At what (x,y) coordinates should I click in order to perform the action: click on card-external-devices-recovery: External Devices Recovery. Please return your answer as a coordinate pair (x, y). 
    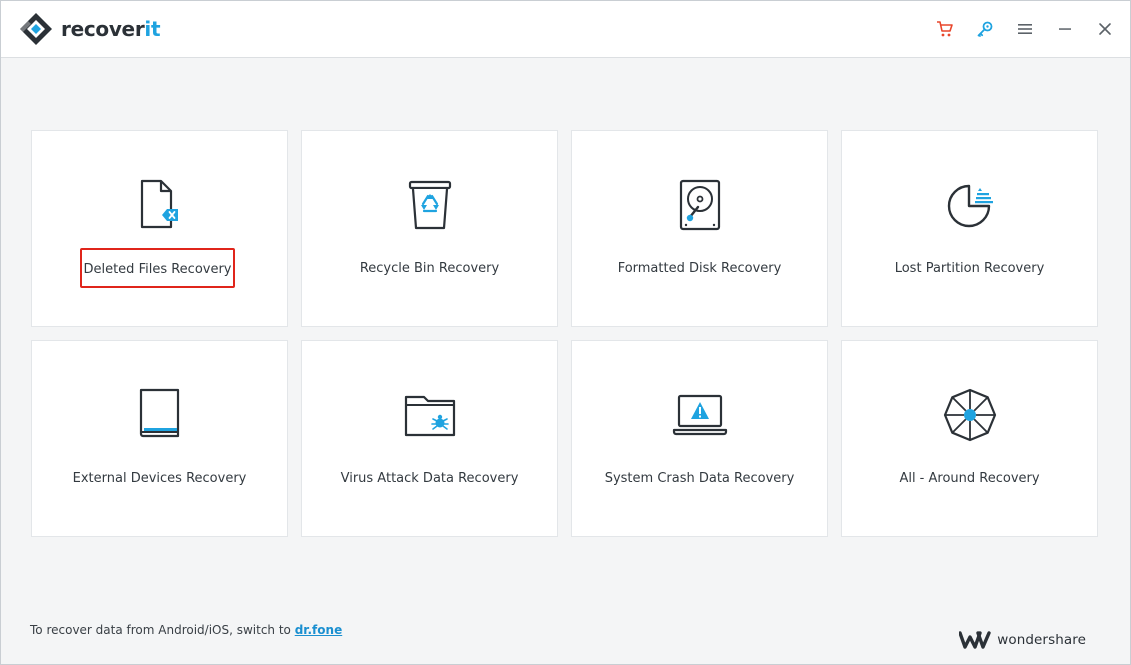
    Looking at the image, I should click on (159, 438).